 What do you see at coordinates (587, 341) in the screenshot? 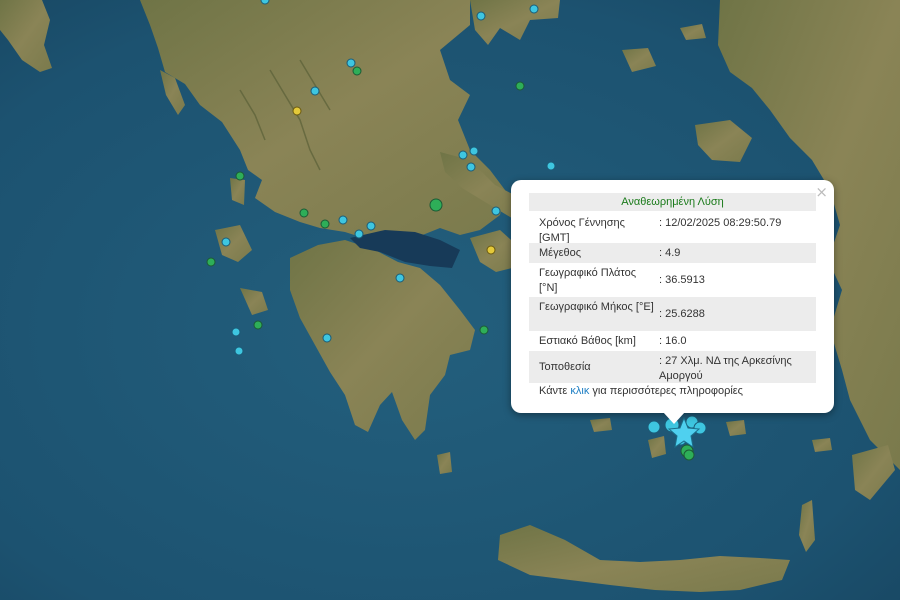
I see `row-label: Εστιακό Βάθος [km]` at bounding box center [587, 341].